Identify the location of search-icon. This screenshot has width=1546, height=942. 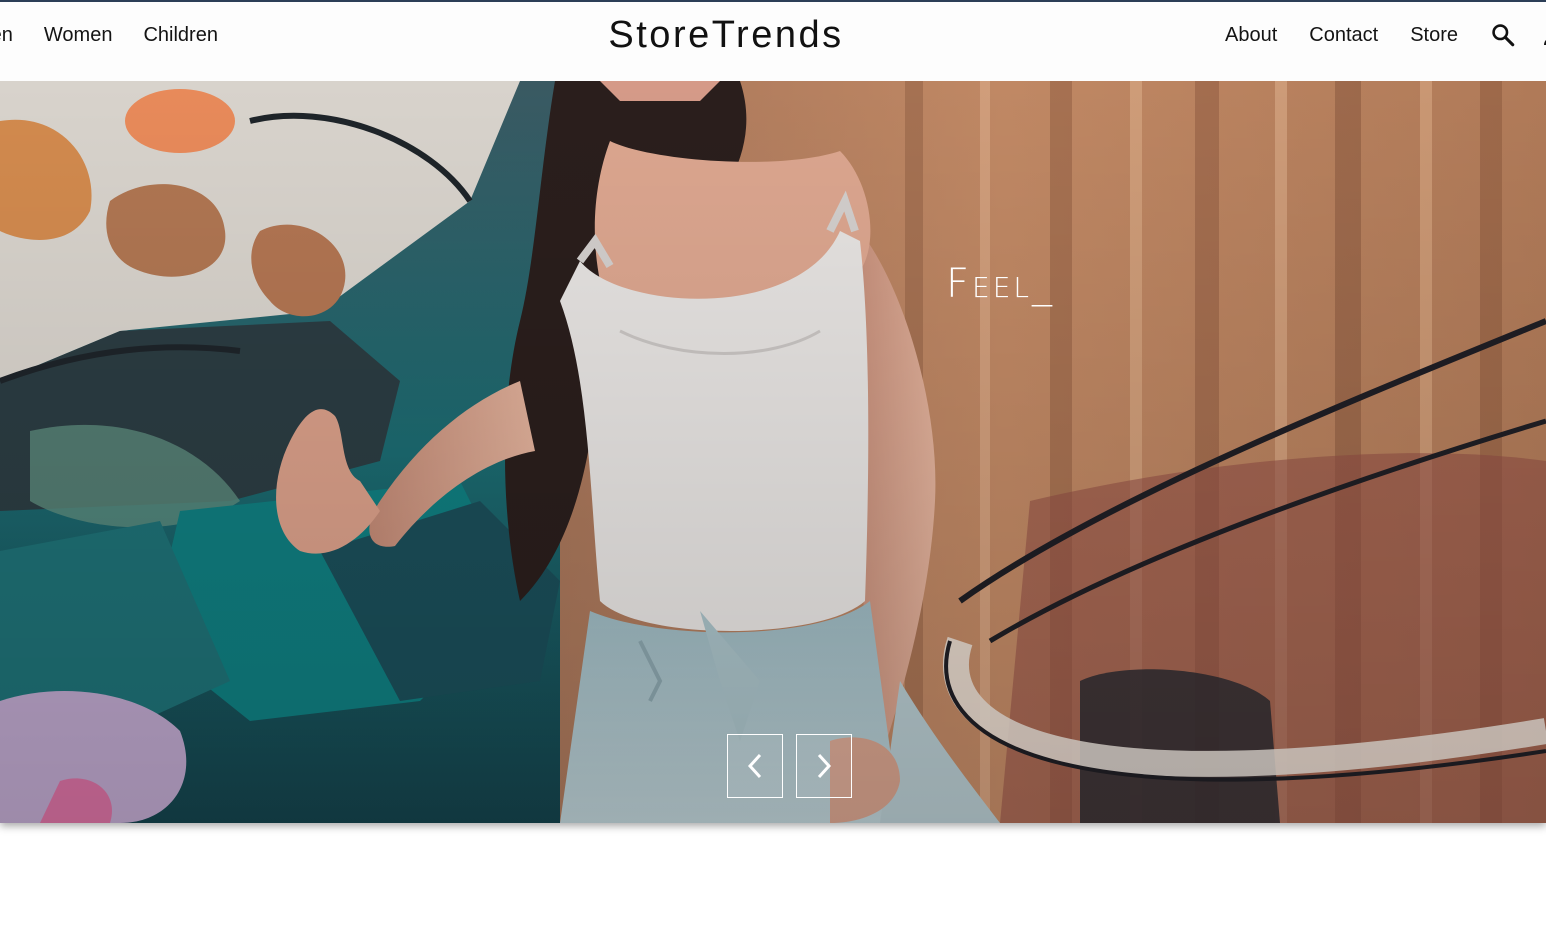
(1503, 35).